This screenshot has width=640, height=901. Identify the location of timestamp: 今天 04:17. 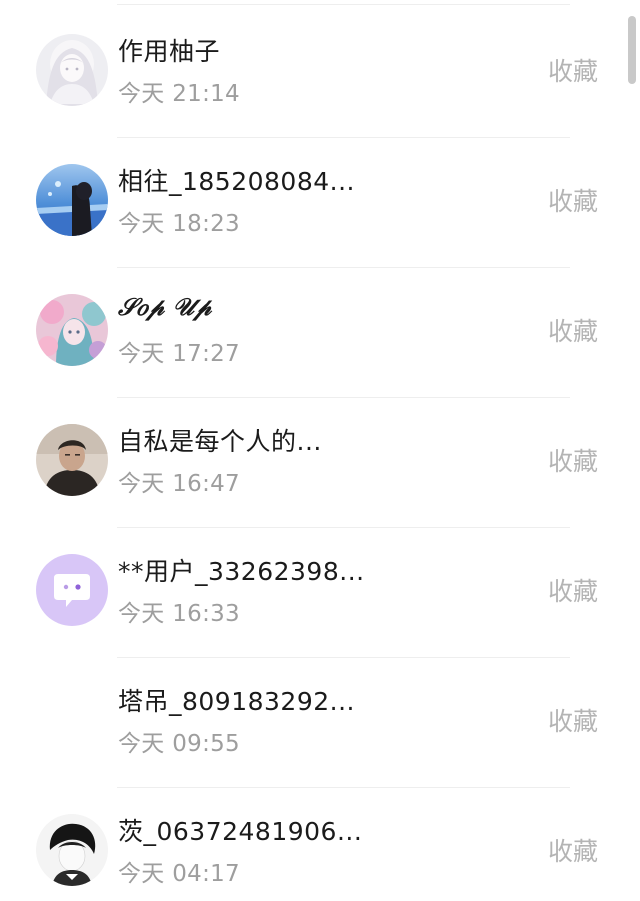
(179, 874).